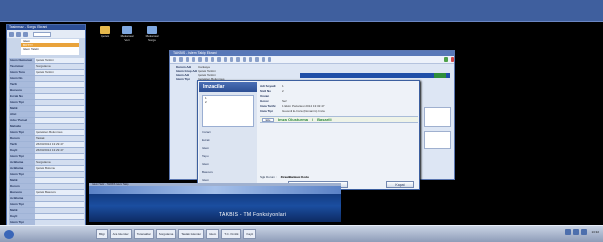 The height and width of the screenshot is (242, 603). What do you see at coordinates (225, 59) in the screenshot?
I see `next-icon` at bounding box center [225, 59].